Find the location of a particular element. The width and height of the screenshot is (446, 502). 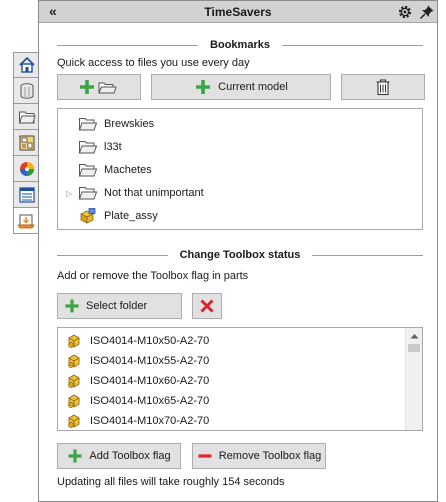

list-item: Machetes is located at coordinates (115, 170).